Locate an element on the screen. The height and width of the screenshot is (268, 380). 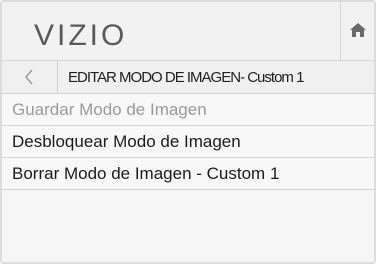
page-title: EDITAR MODO DE IMAGEN- Custom 1 is located at coordinates (186, 77).